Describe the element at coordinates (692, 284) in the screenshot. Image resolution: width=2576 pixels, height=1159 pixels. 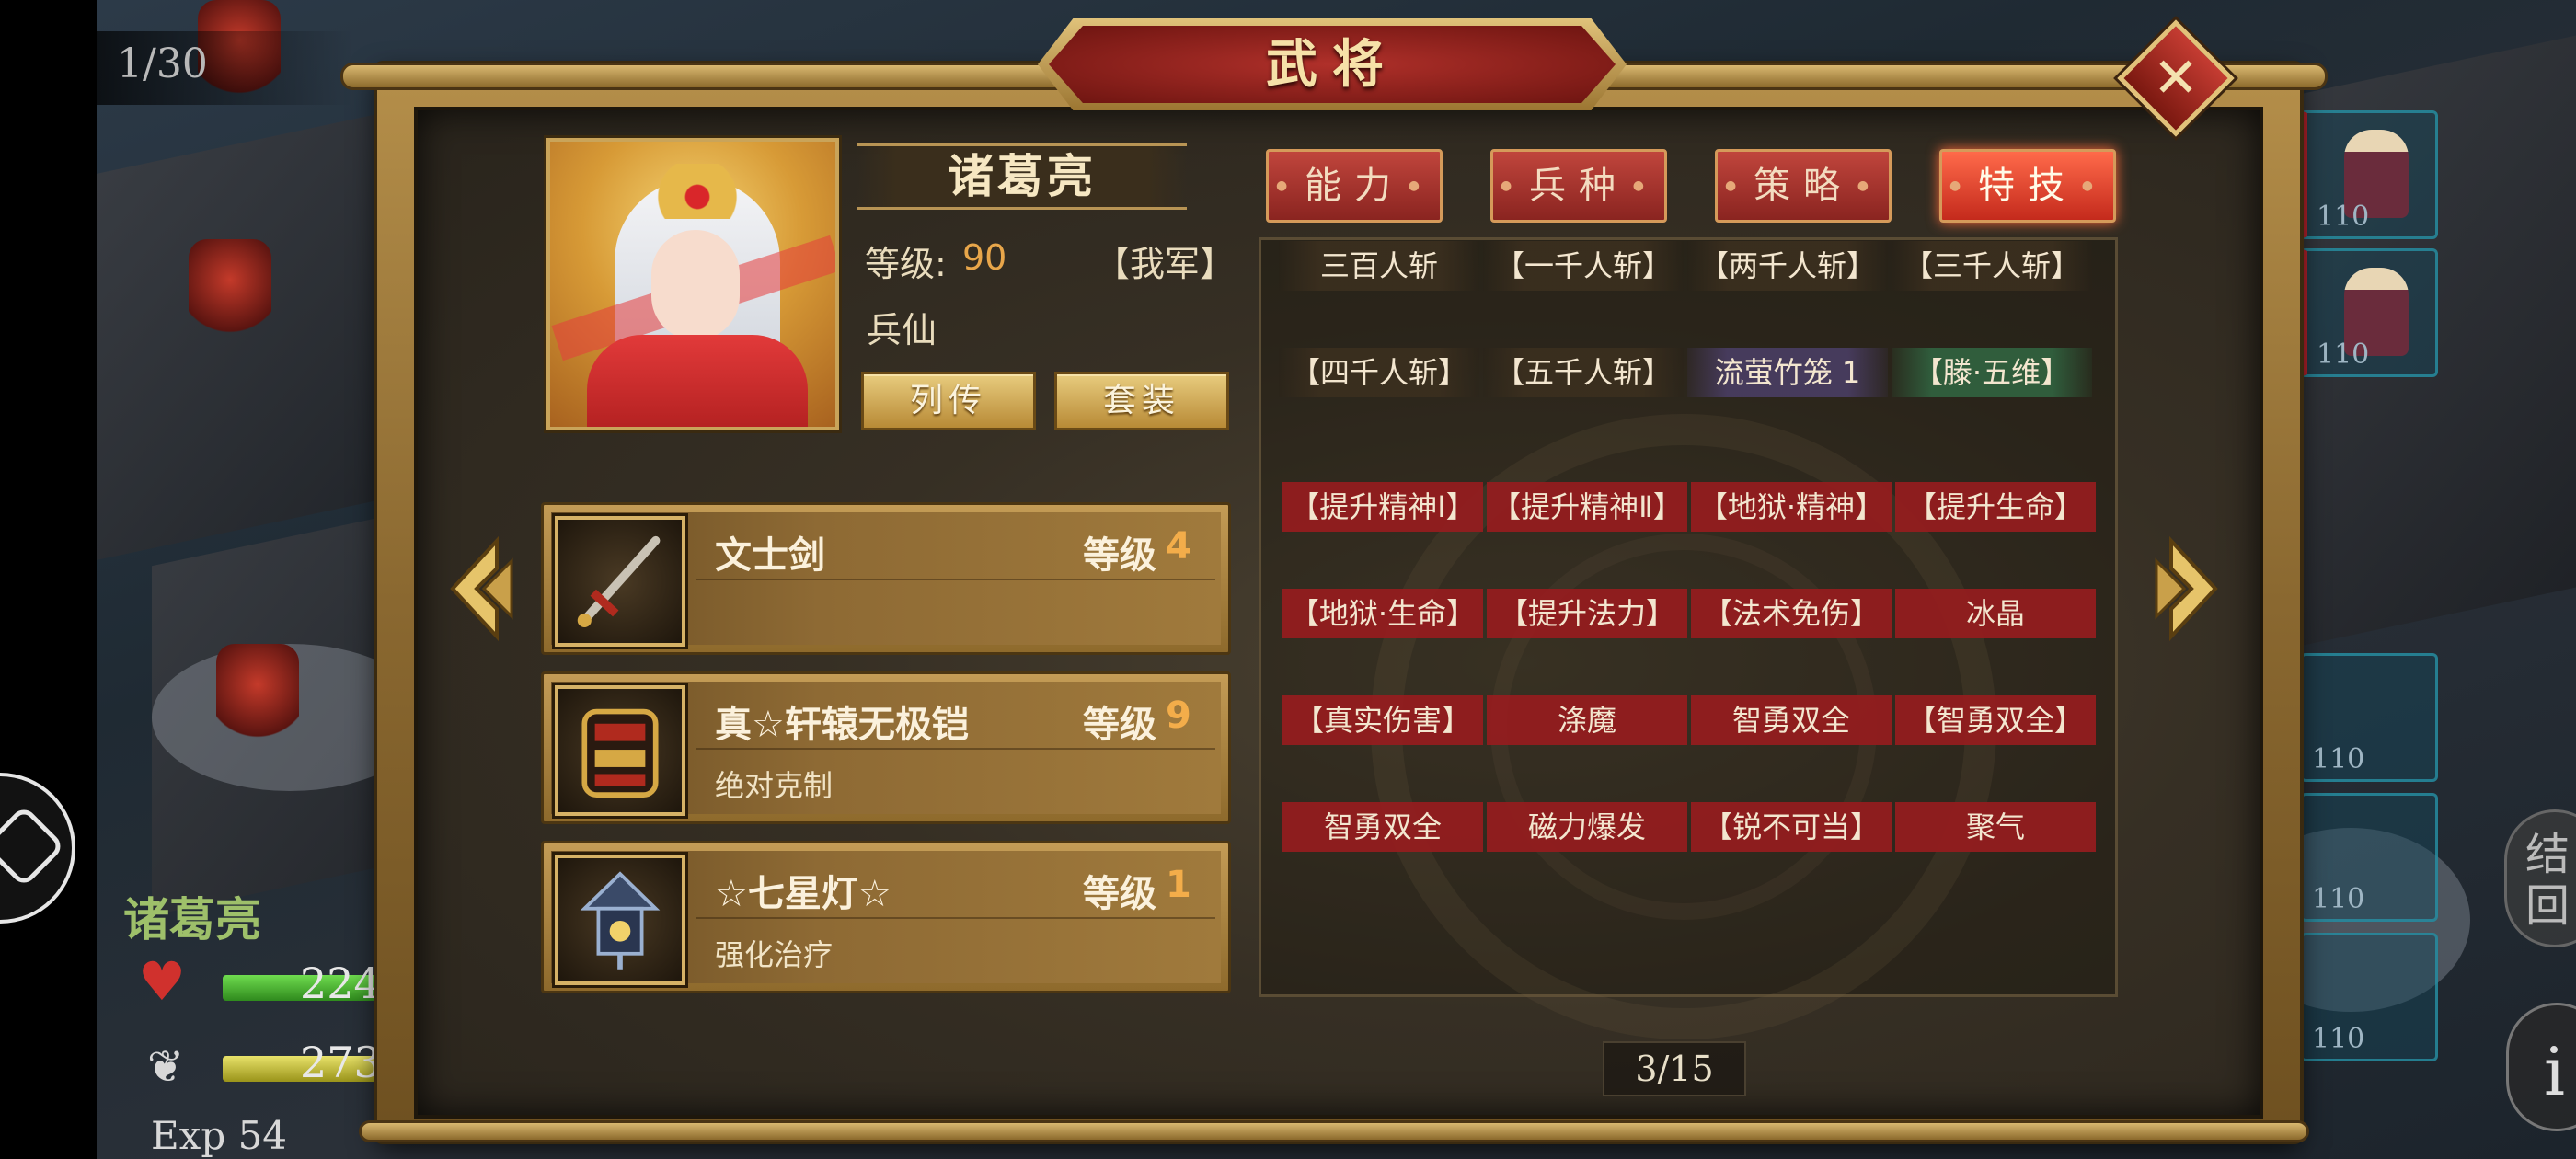
I see `hero-portrait` at that location.